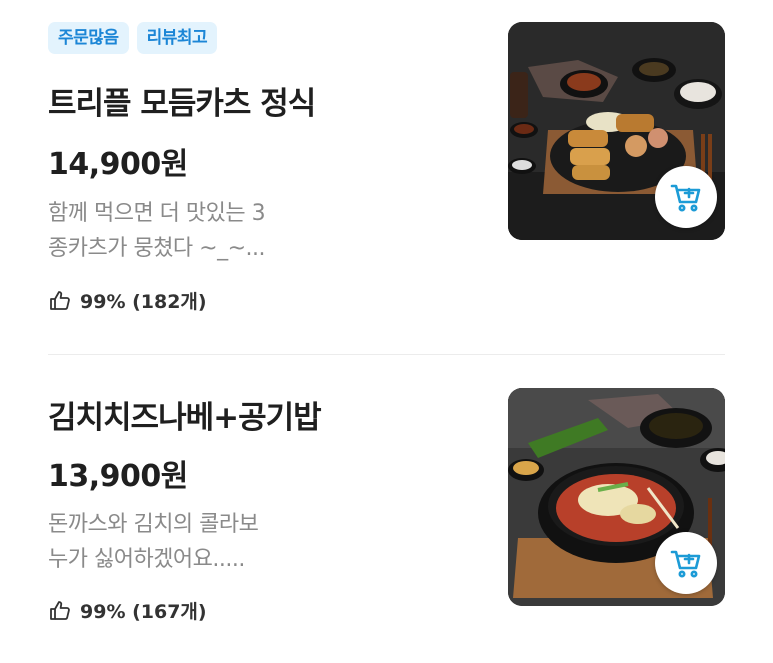 This screenshot has height=663, width=773. Describe the element at coordinates (177, 38) in the screenshot. I see `tag-best-review: 리뷰최고` at that location.